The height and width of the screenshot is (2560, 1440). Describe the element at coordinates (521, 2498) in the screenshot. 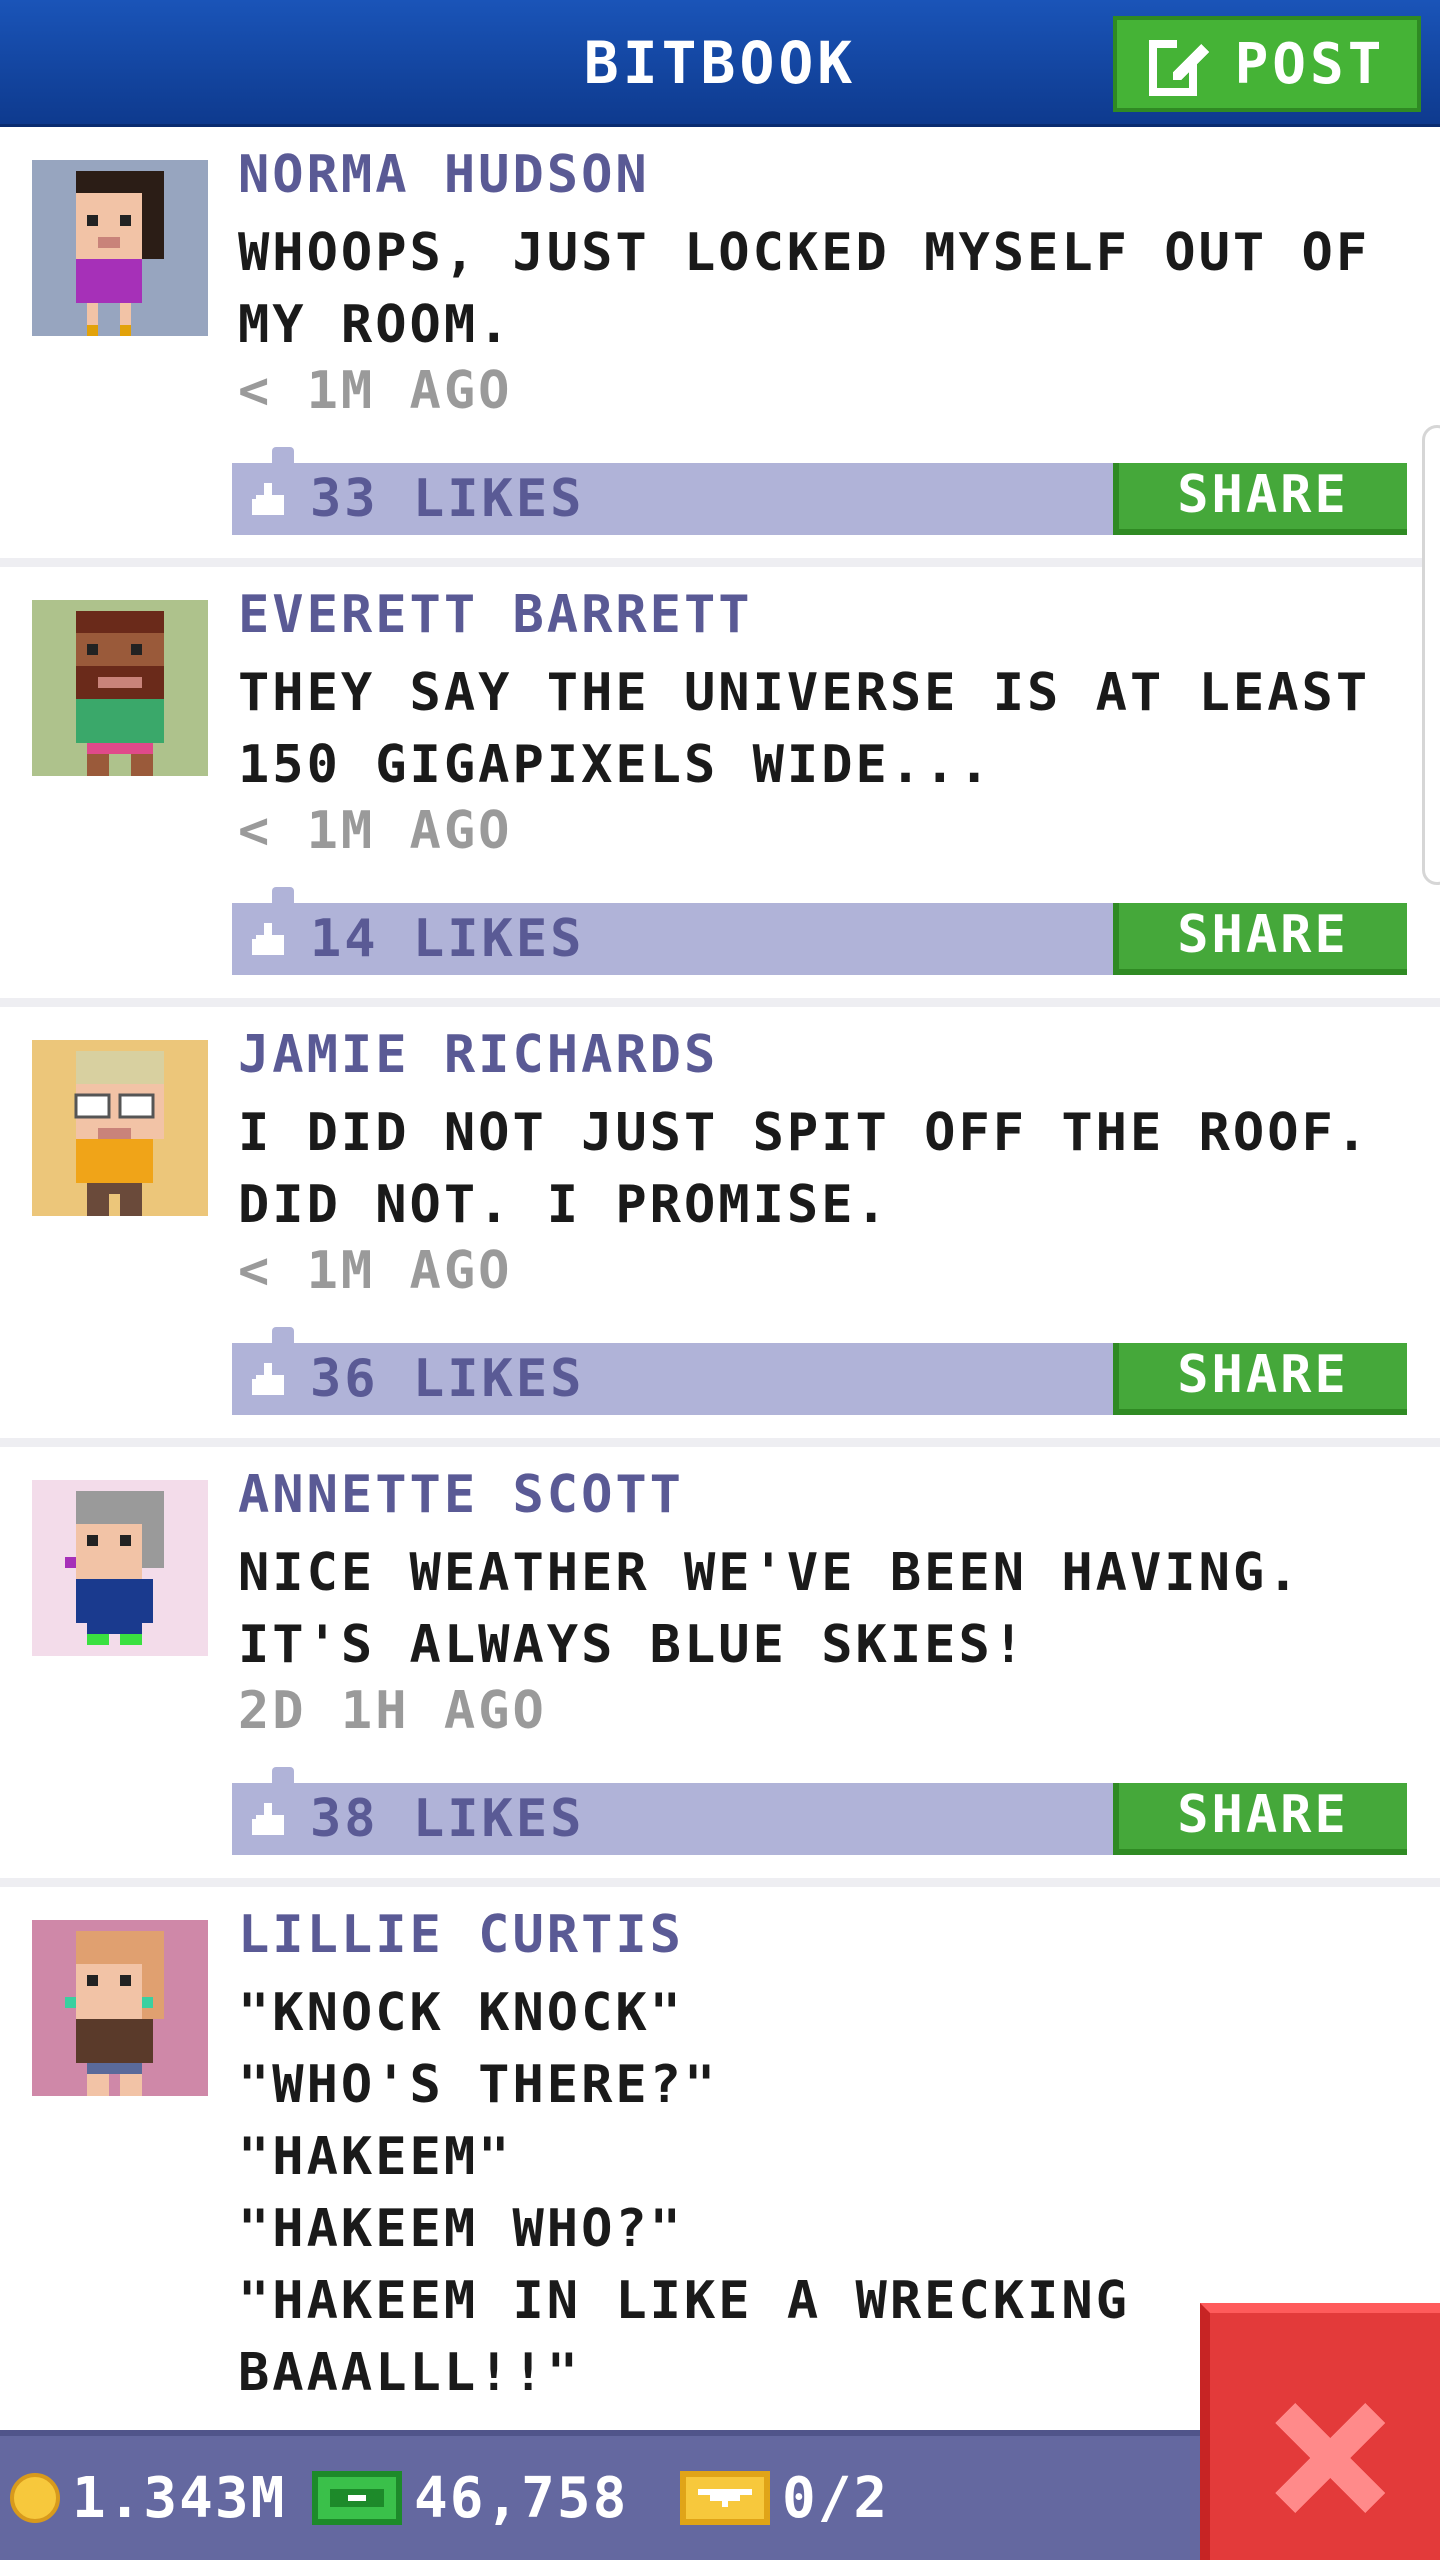

I see `bux-value: 46,758` at that location.